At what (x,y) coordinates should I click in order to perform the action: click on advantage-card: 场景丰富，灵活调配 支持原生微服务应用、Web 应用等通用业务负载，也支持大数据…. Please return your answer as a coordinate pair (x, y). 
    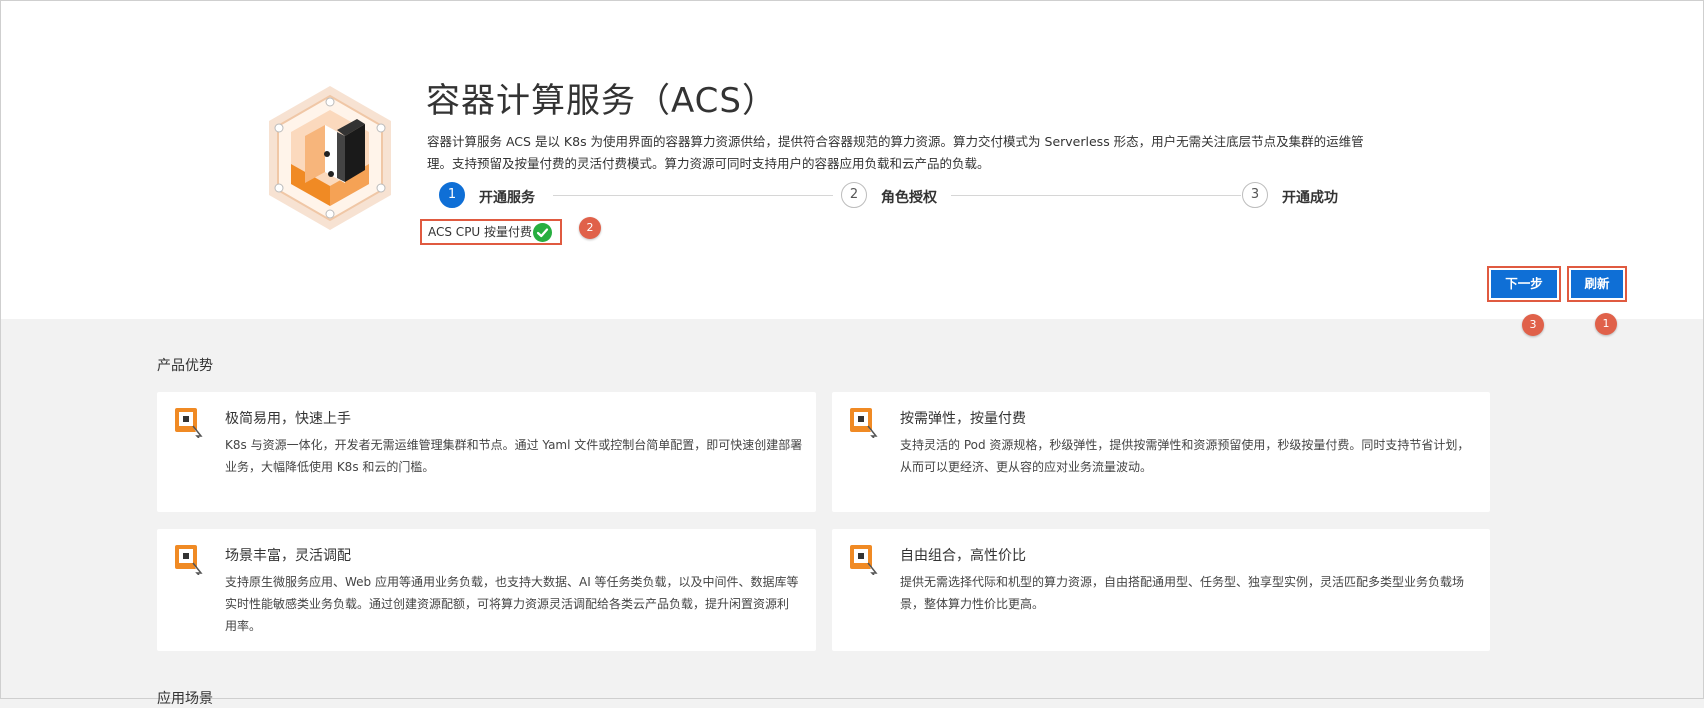
    Looking at the image, I should click on (486, 590).